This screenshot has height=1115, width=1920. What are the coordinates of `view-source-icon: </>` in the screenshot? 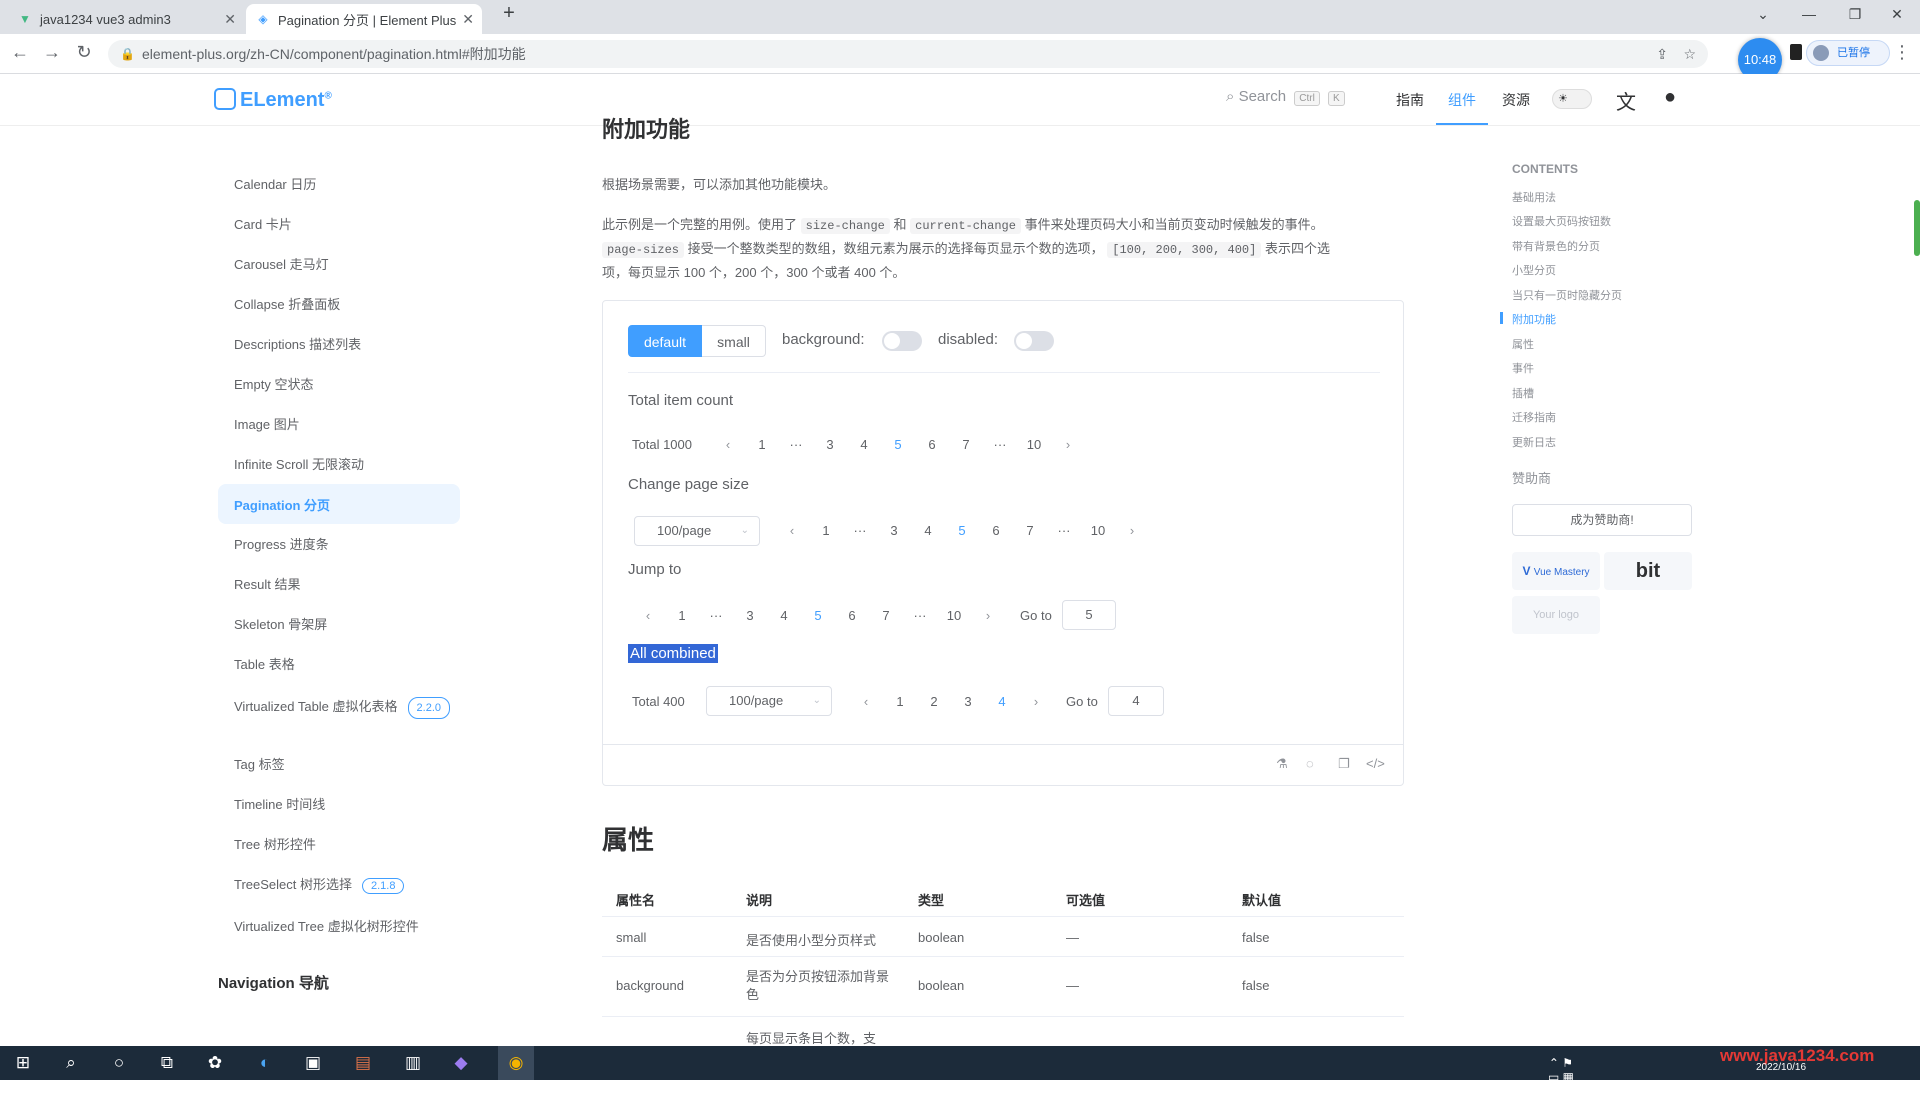 It's located at (1375, 763).